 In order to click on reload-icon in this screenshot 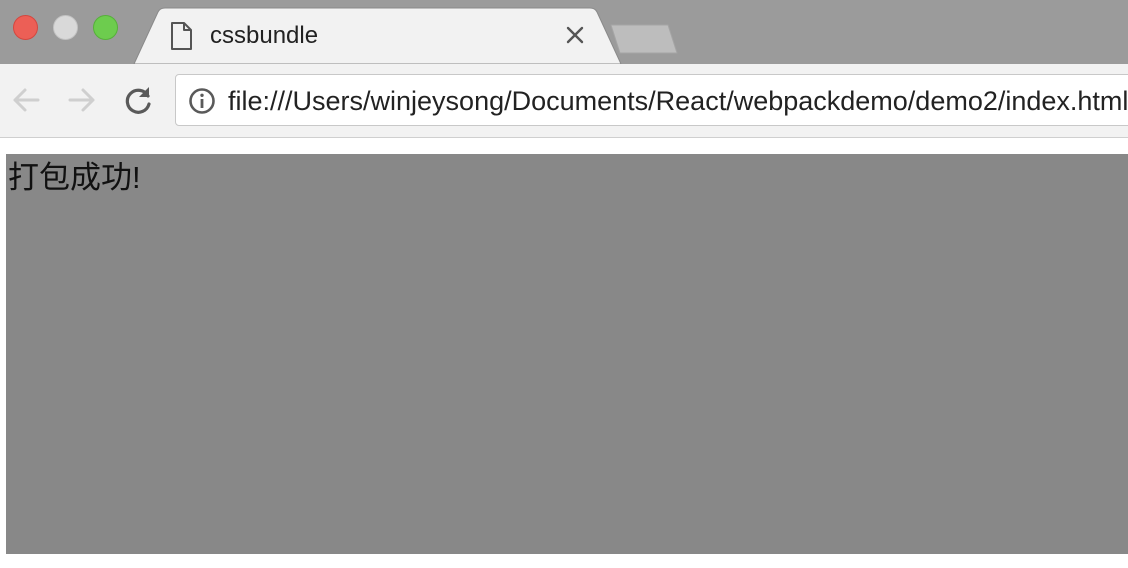, I will do `click(138, 100)`.